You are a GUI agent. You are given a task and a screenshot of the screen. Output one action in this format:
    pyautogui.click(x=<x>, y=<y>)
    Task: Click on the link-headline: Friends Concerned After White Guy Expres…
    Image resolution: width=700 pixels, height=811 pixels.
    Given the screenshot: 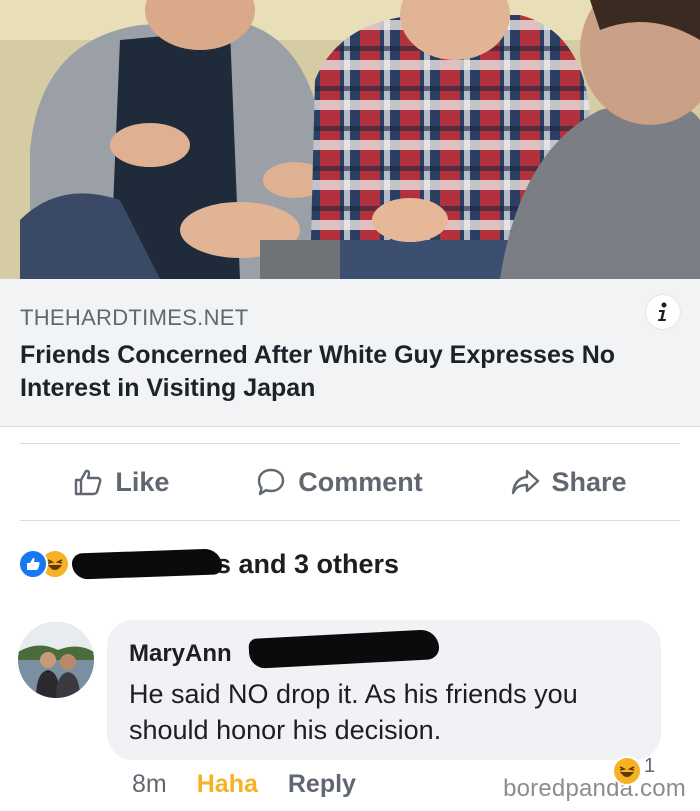 What is the action you would take?
    pyautogui.click(x=350, y=372)
    